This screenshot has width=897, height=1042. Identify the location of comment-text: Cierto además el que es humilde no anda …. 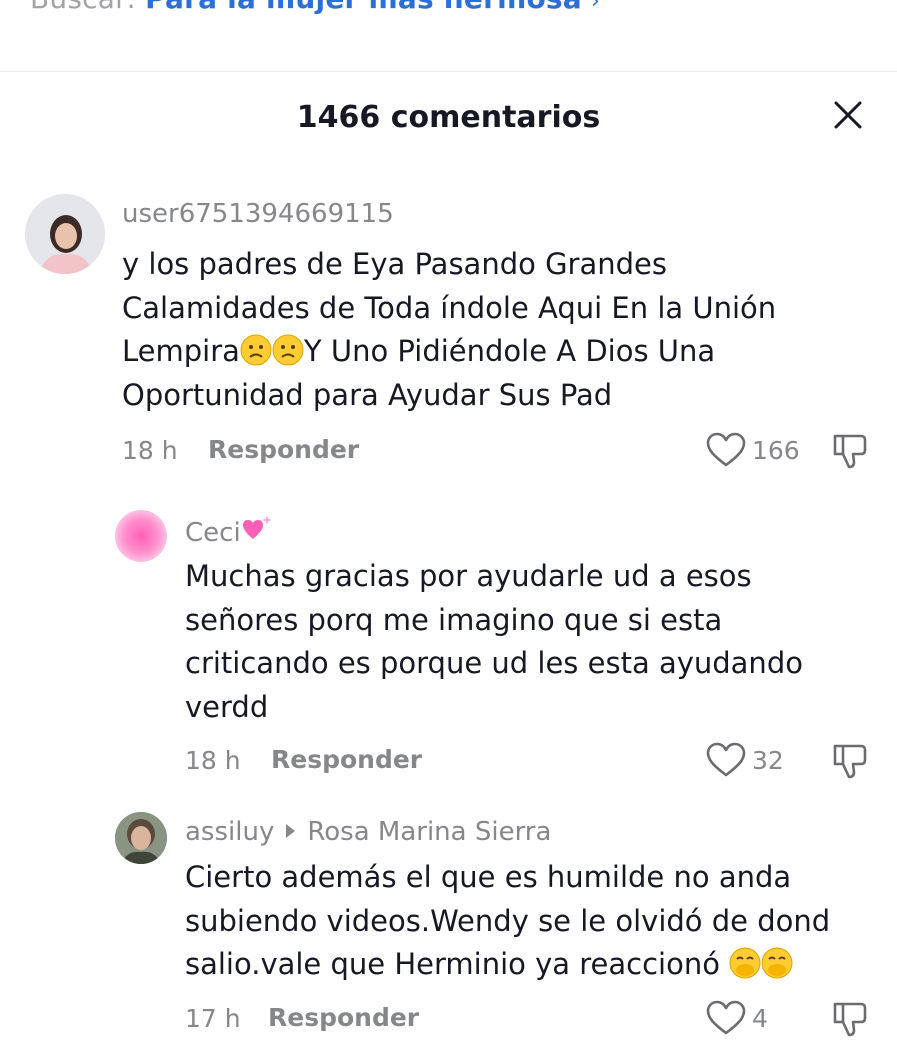
(507, 921).